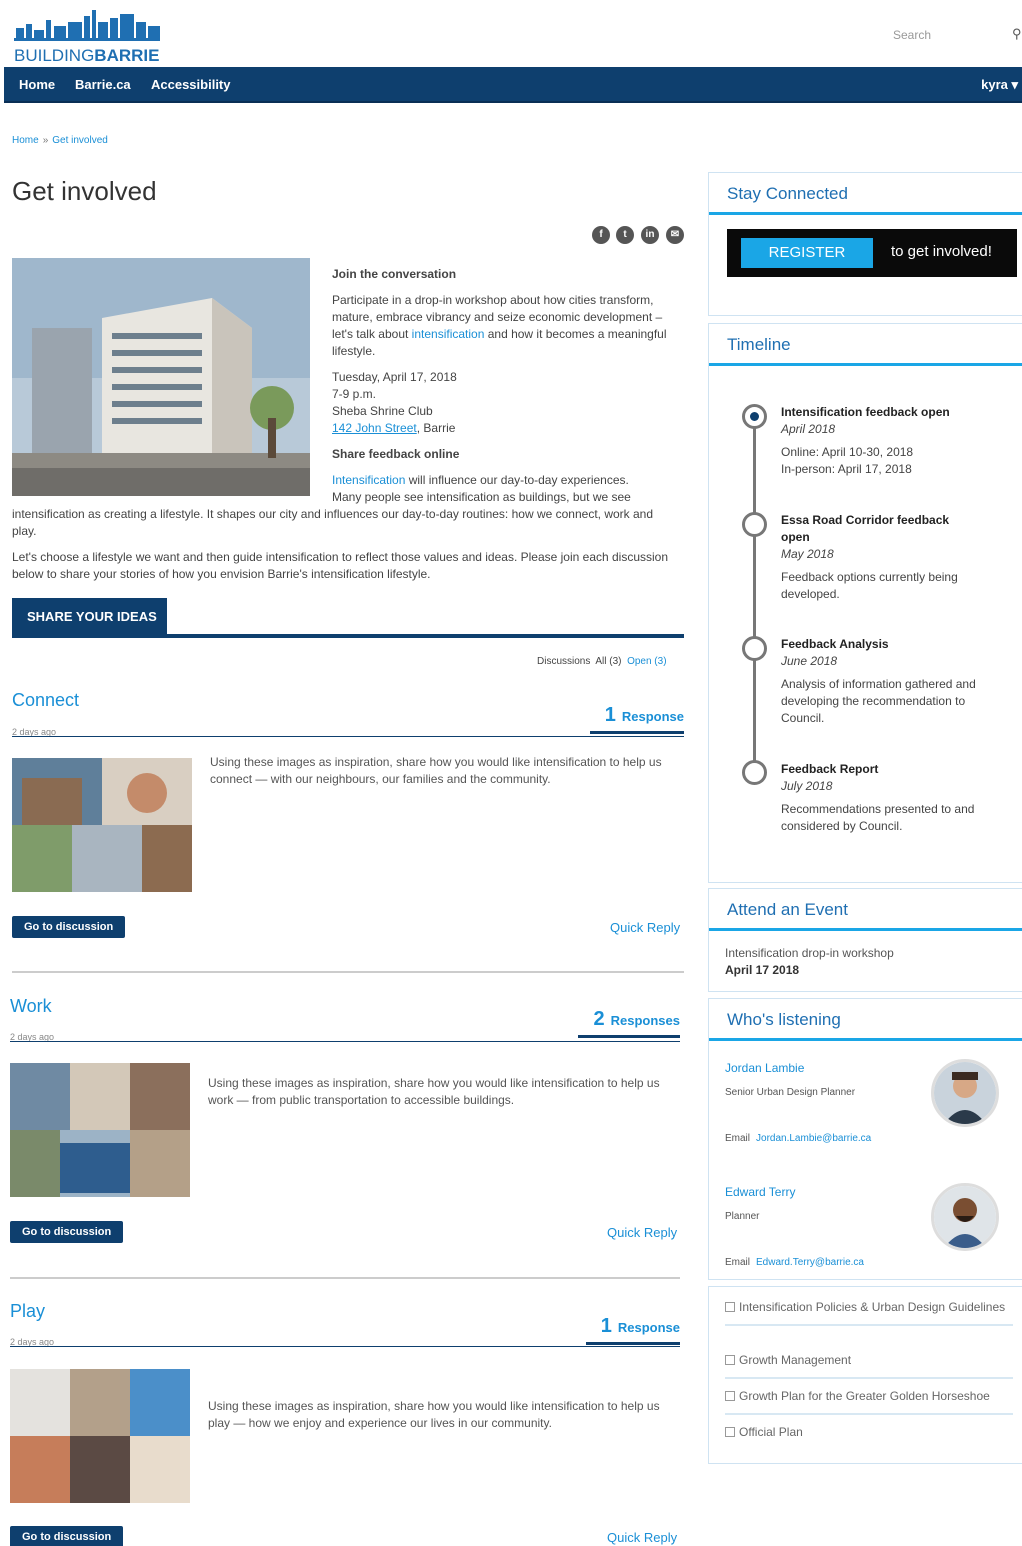 Image resolution: width=1022 pixels, height=1546 pixels. What do you see at coordinates (754, 594) in the screenshot?
I see `timeline-line` at bounding box center [754, 594].